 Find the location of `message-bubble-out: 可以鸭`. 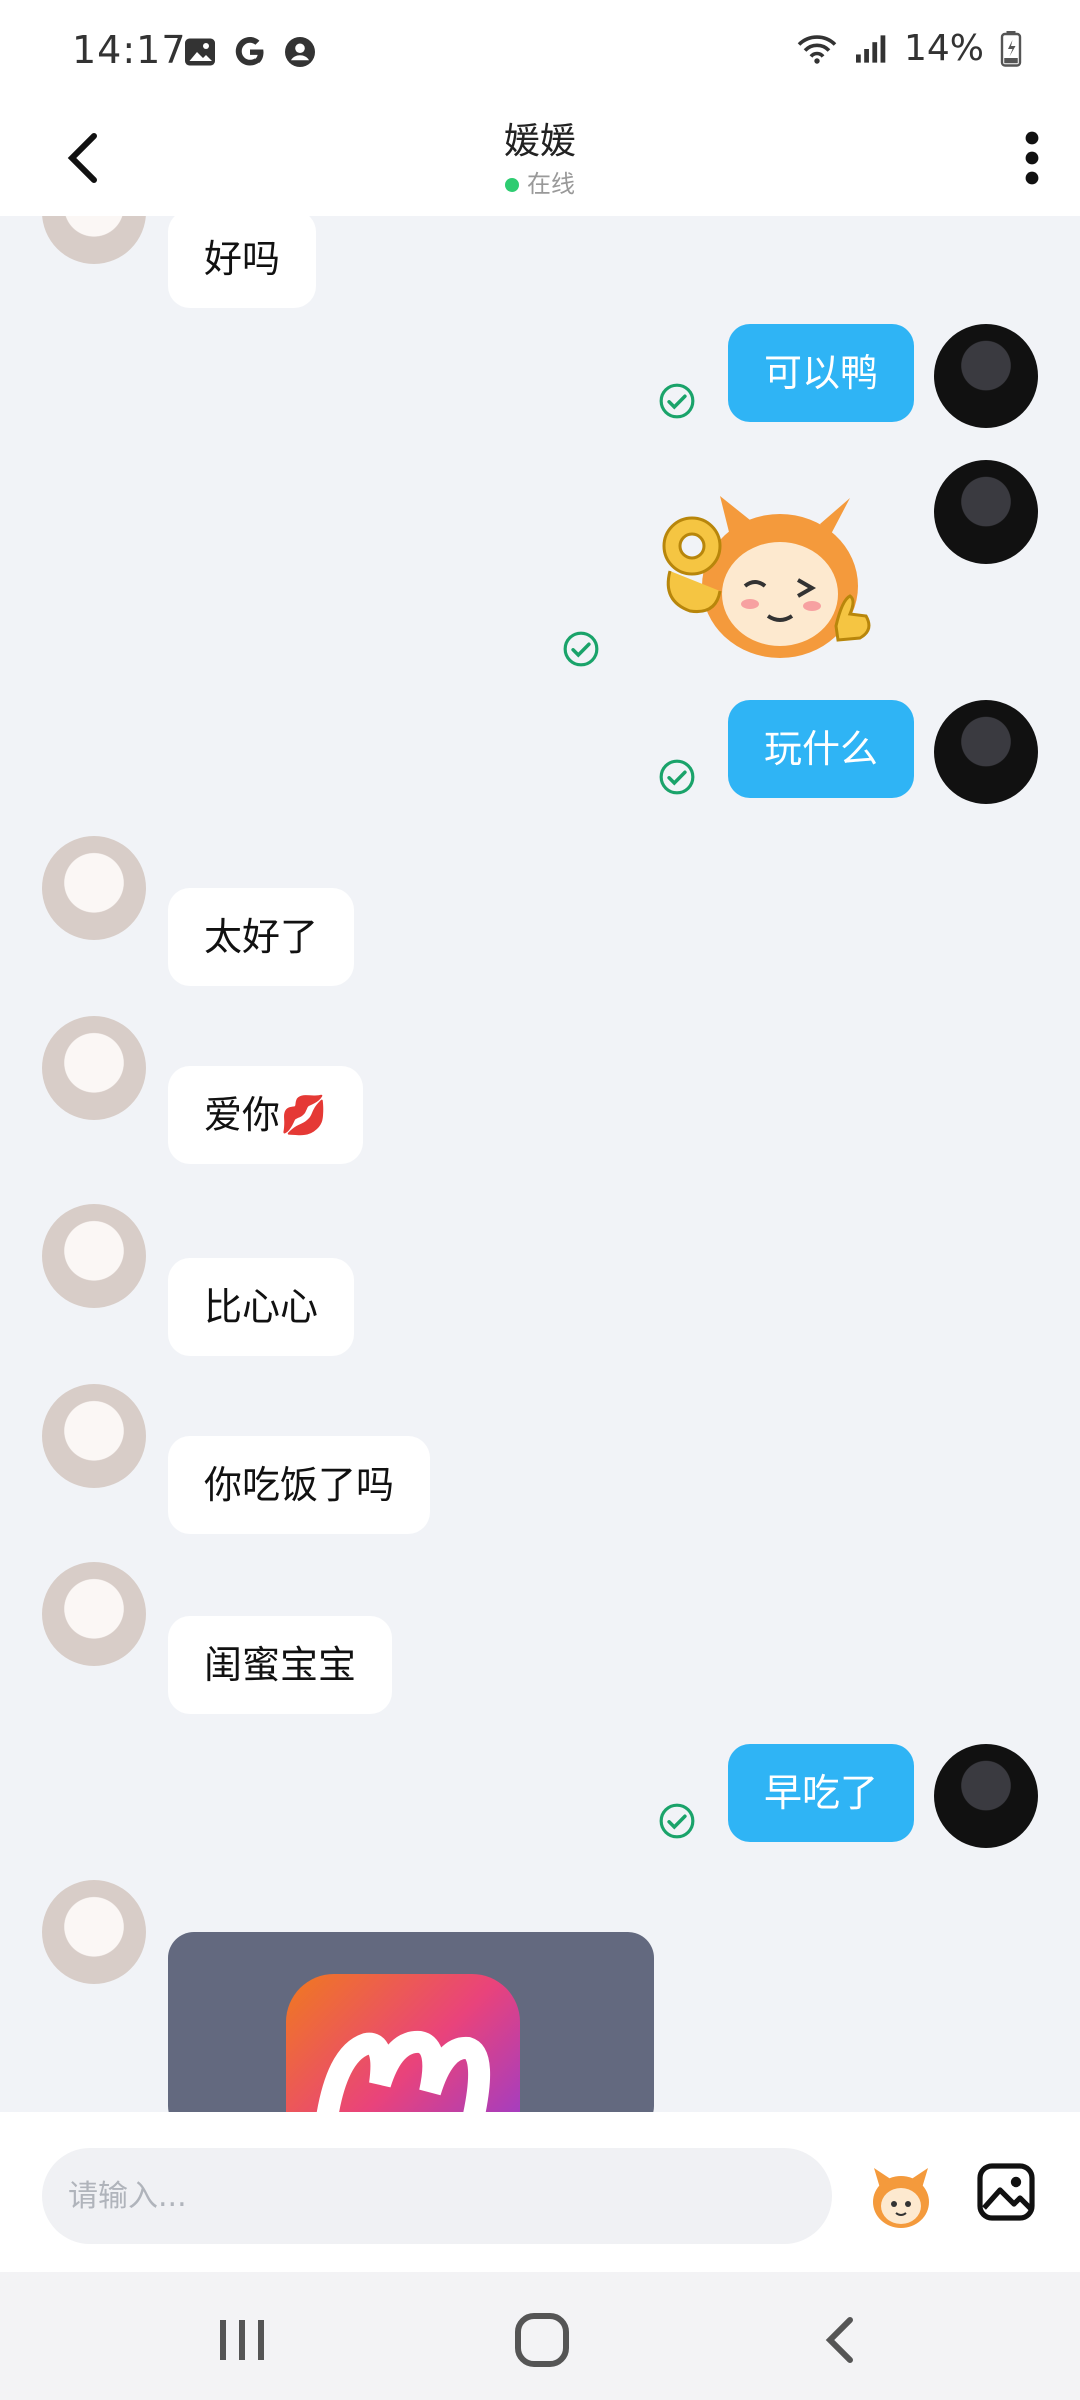

message-bubble-out: 可以鸭 is located at coordinates (820, 373).